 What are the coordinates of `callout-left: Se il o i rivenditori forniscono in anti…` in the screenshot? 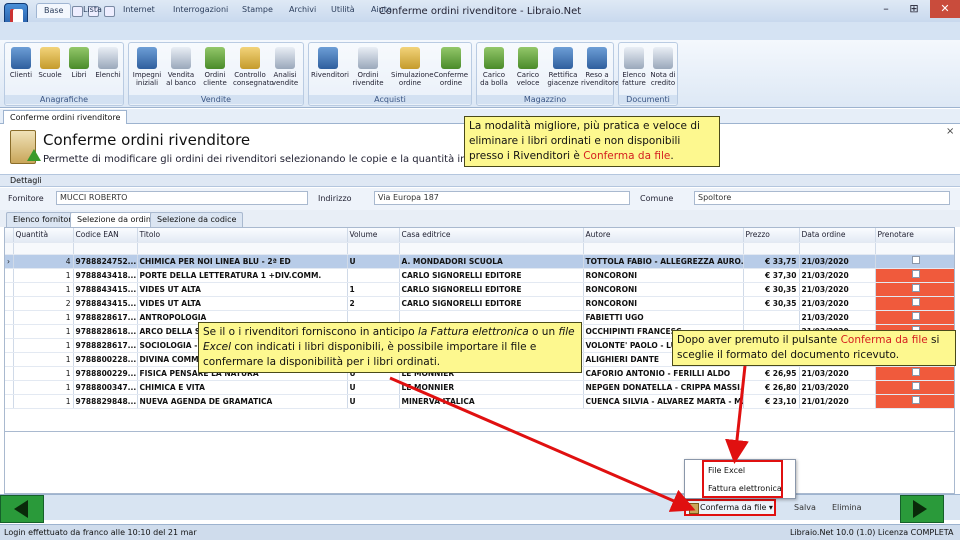 It's located at (390, 347).